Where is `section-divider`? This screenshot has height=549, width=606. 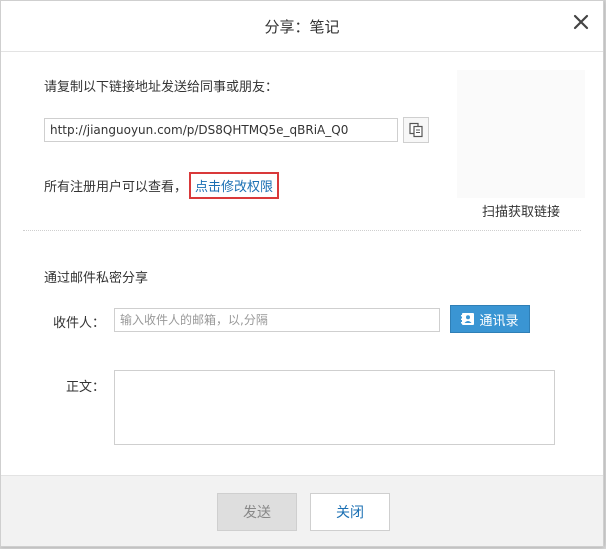
section-divider is located at coordinates (302, 230).